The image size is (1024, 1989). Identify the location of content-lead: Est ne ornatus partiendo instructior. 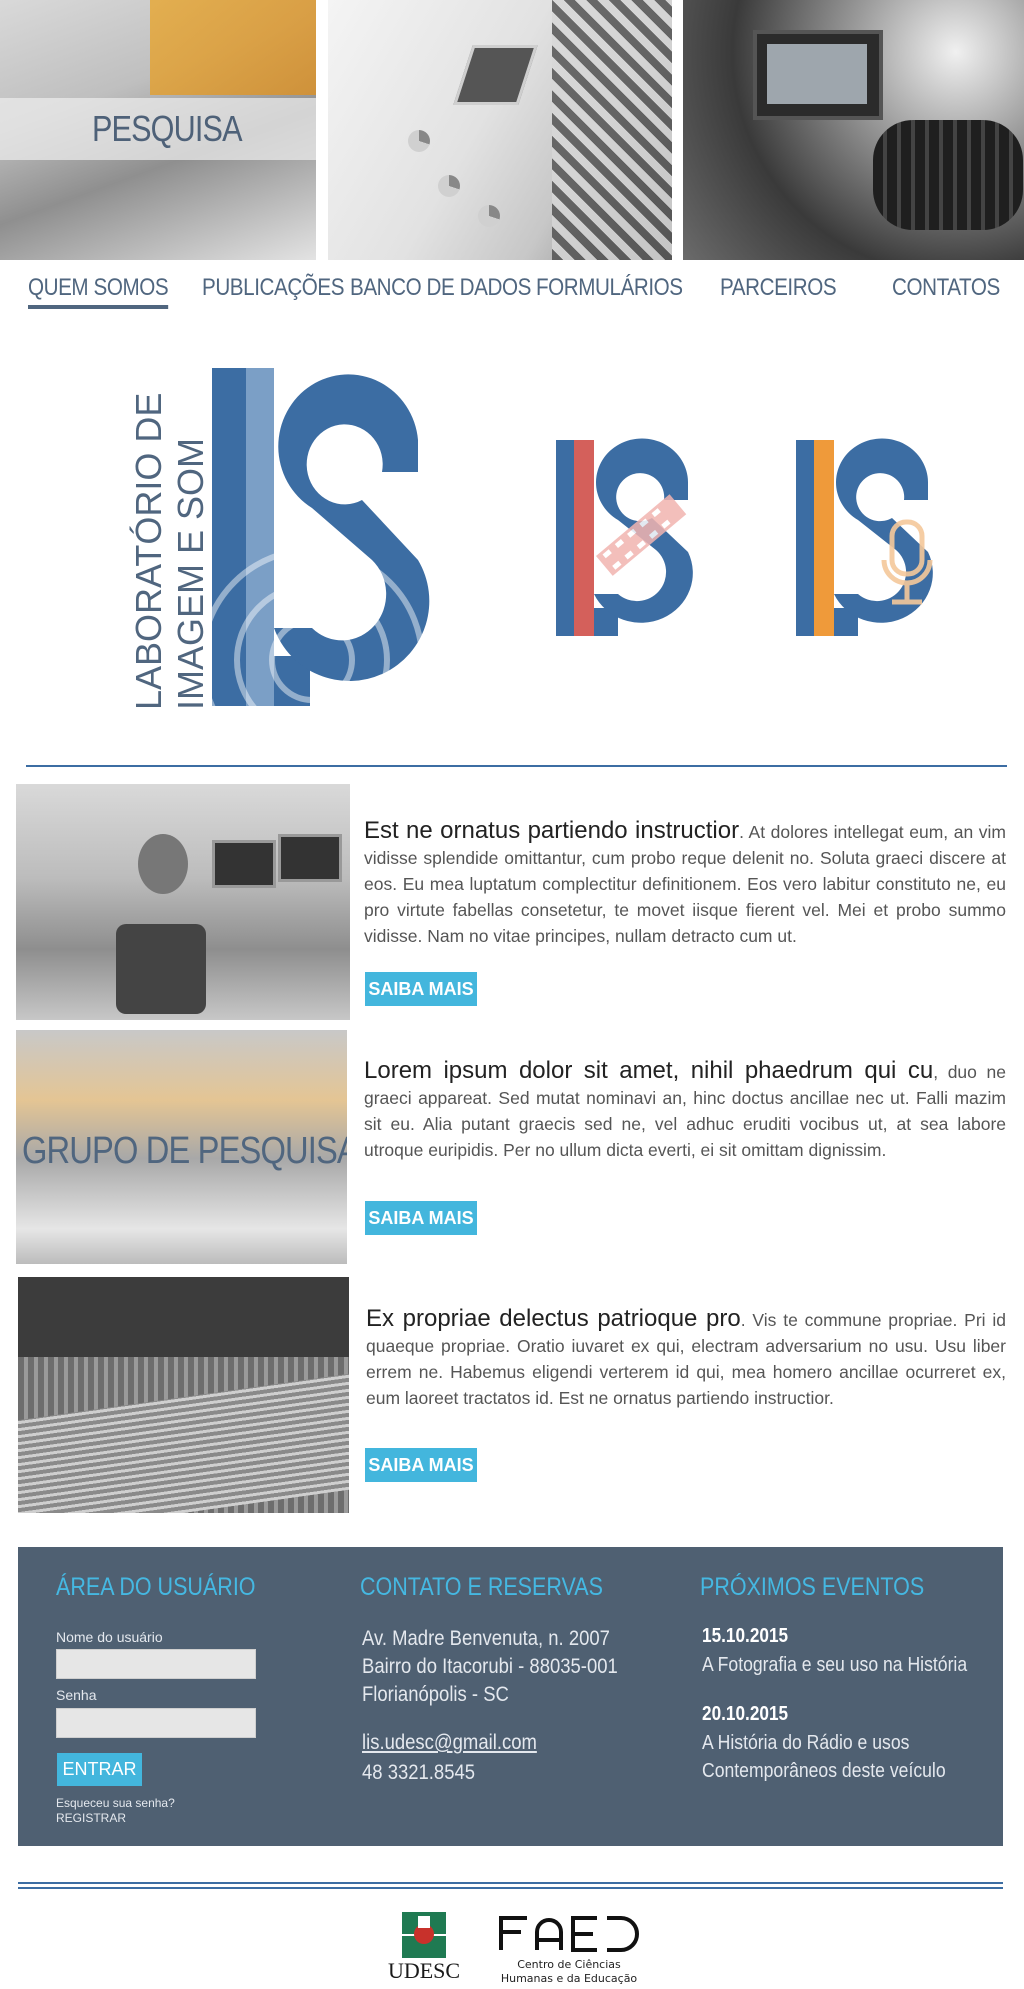
(552, 830).